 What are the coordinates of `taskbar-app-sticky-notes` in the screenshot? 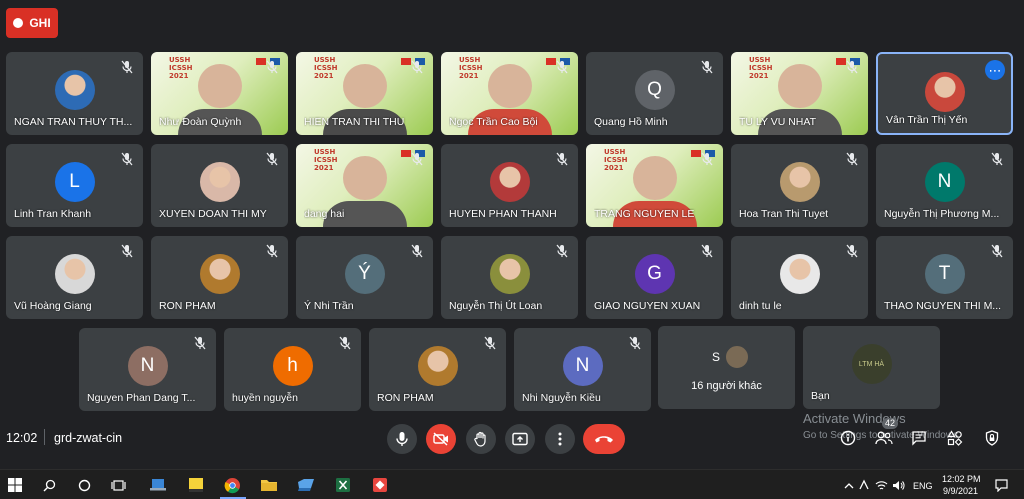 It's located at (196, 485).